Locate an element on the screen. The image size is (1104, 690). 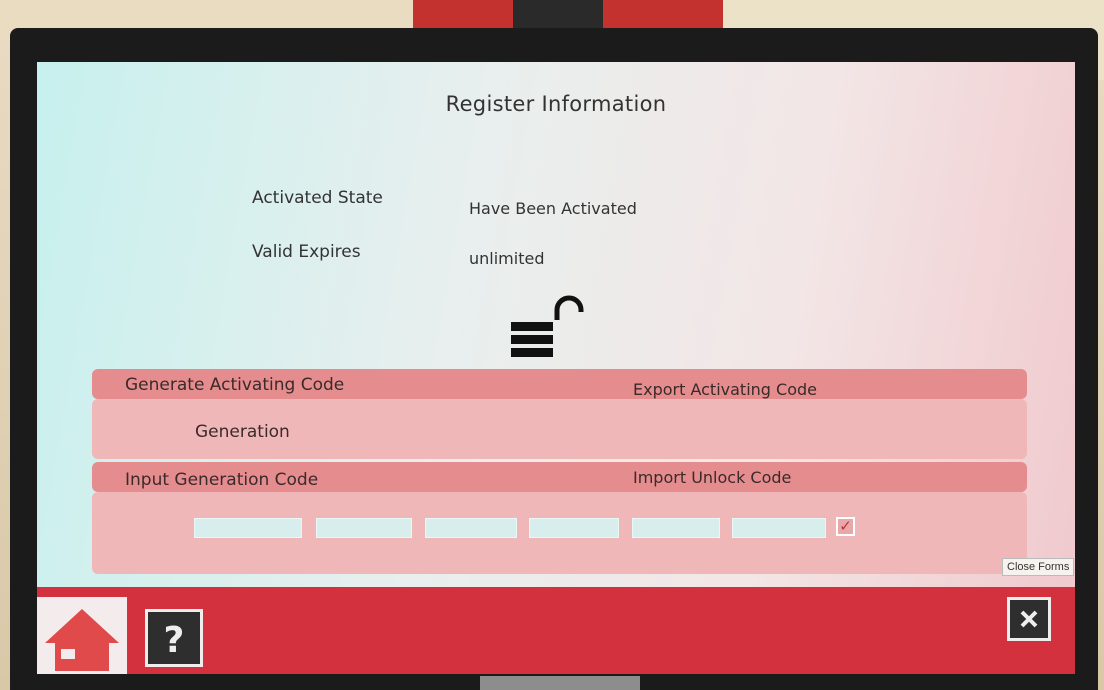
import-unlock-code-button: Import Unlock Code is located at coordinates (712, 477).